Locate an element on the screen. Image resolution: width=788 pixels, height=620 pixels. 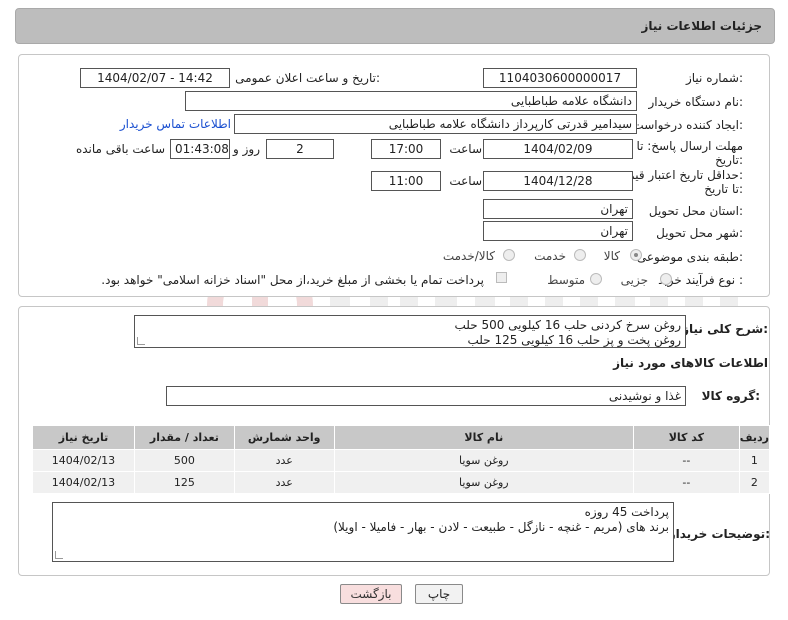
need-number-field: 1104030600000017 is located at coordinates (560, 78).